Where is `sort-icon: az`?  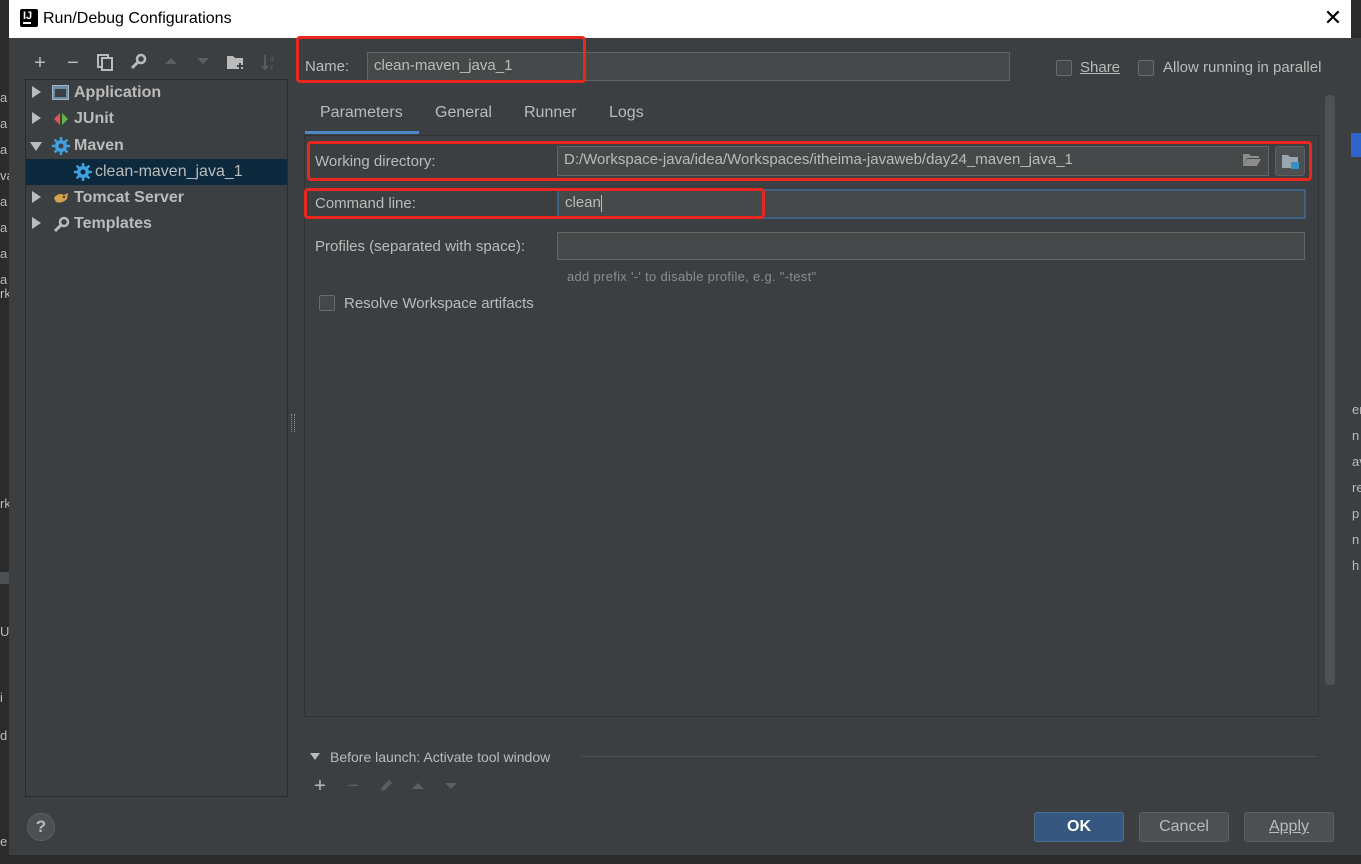
sort-icon: az is located at coordinates (269, 63).